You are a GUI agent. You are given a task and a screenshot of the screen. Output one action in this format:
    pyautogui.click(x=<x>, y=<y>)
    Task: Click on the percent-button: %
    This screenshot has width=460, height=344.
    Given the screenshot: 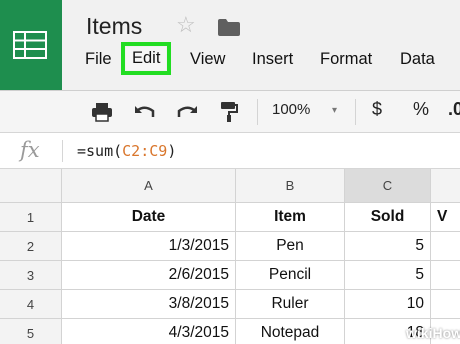 What is the action you would take?
    pyautogui.click(x=421, y=109)
    